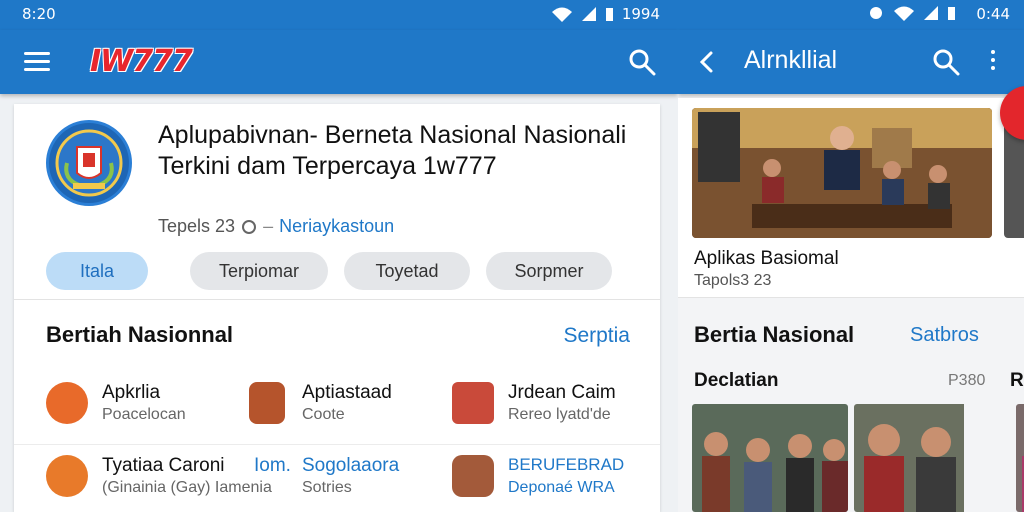 Image resolution: width=1024 pixels, height=512 pixels. Describe the element at coordinates (141, 62) in the screenshot. I see `brand-logo: IW777` at that location.